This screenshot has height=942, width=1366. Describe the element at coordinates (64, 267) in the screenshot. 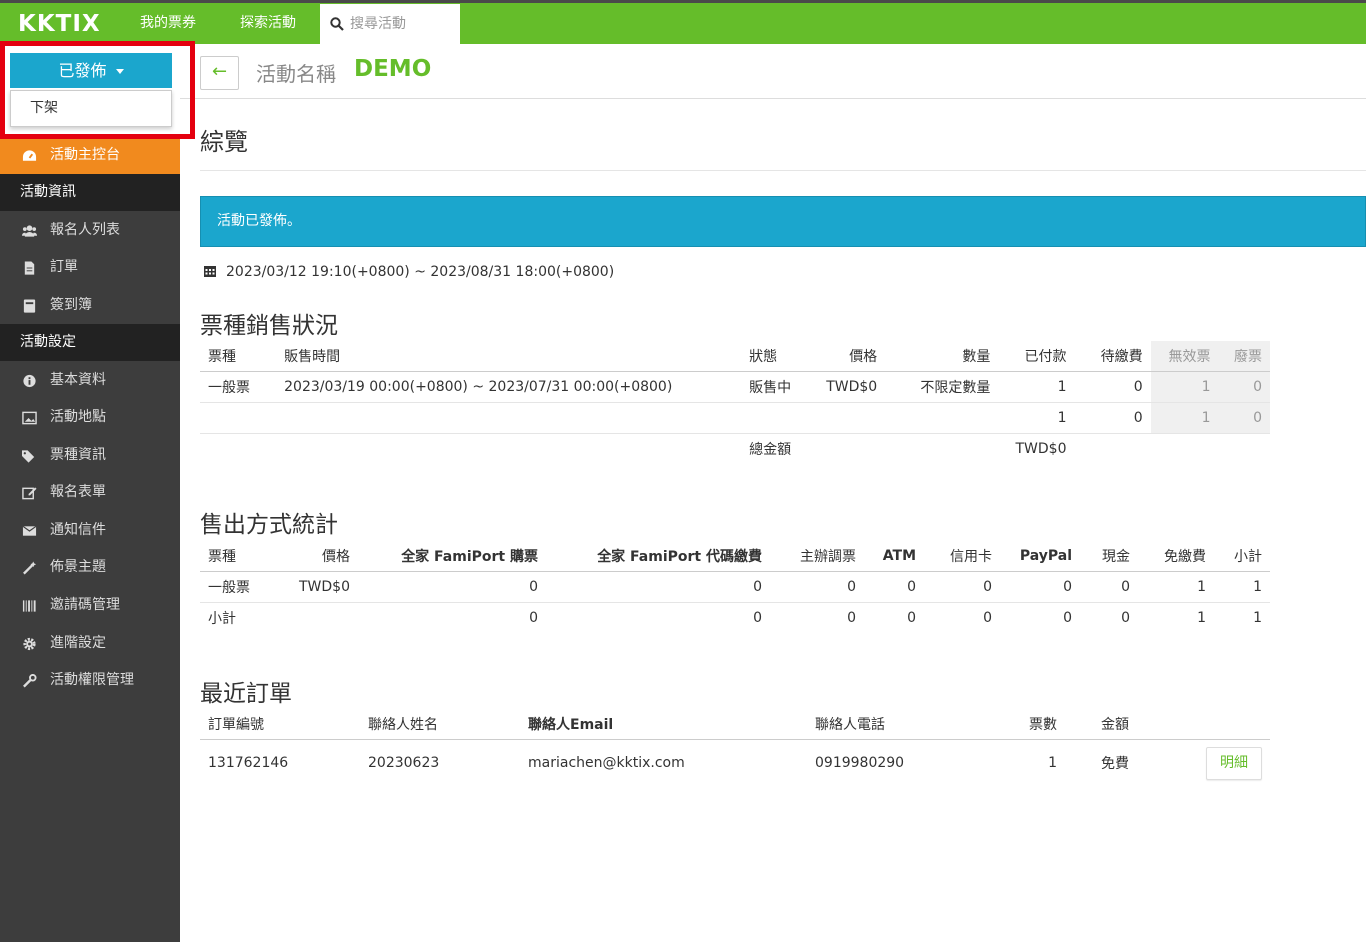

I see `sidebar-item-label: 訂單` at that location.